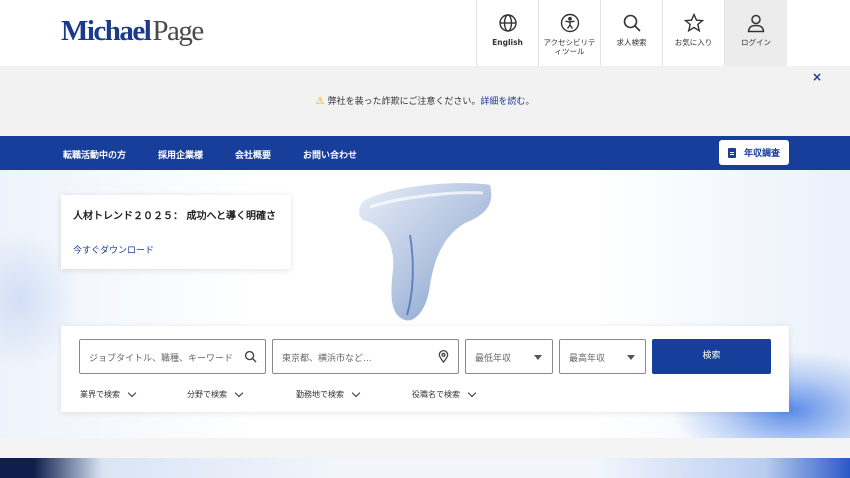 The width and height of the screenshot is (850, 478). What do you see at coordinates (711, 356) in the screenshot?
I see `search-submit-button: 検索` at bounding box center [711, 356].